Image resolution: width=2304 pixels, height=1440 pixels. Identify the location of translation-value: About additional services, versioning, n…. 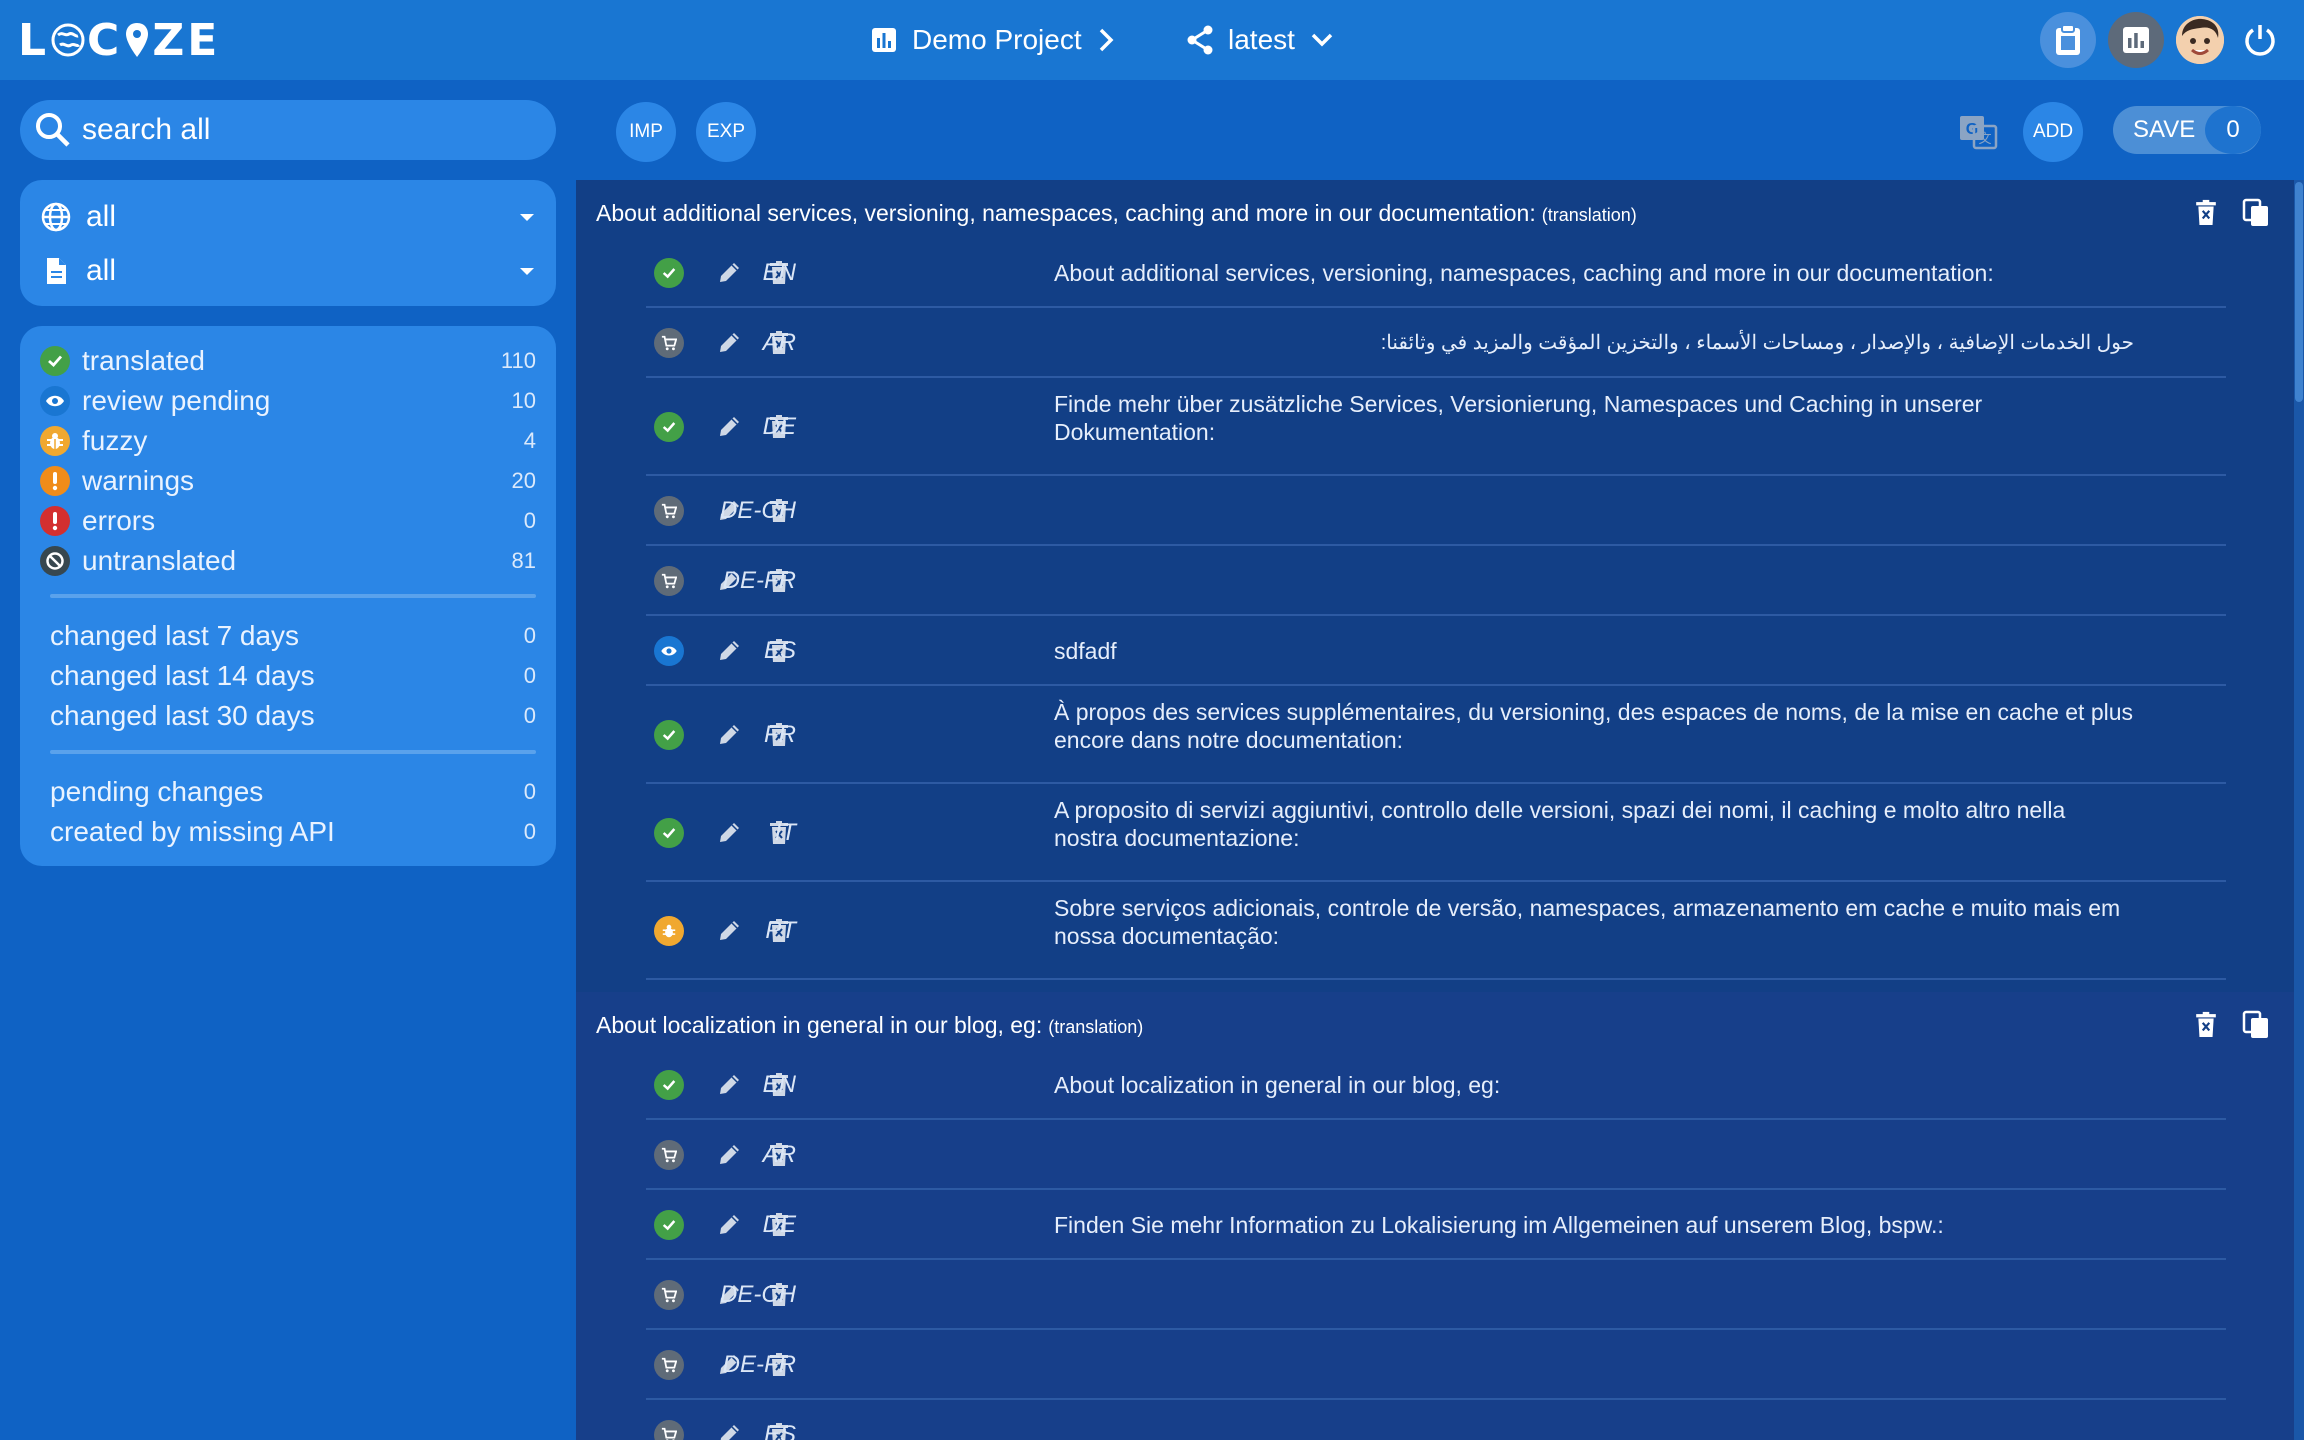
(1594, 273).